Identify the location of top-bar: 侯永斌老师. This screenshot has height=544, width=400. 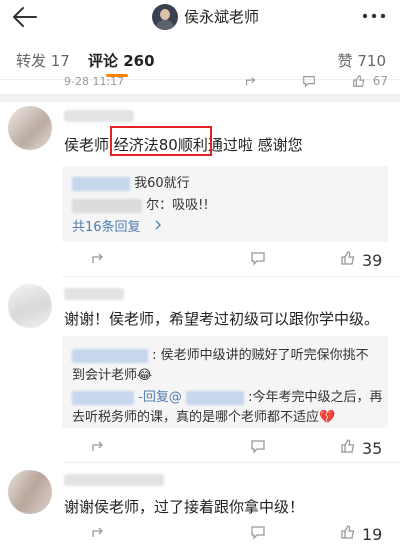
(200, 18).